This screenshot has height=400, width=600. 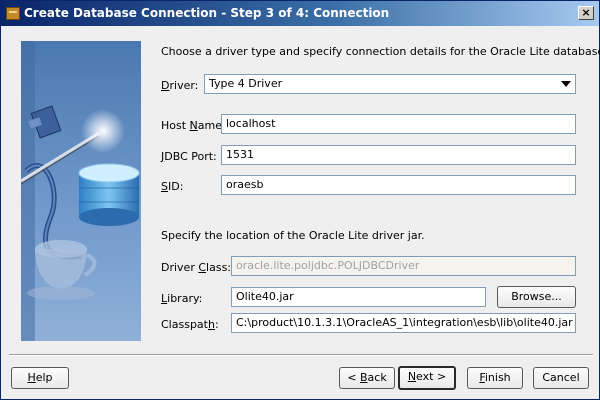 What do you see at coordinates (190, 324) in the screenshot?
I see `classpath-label: Classpath:` at bounding box center [190, 324].